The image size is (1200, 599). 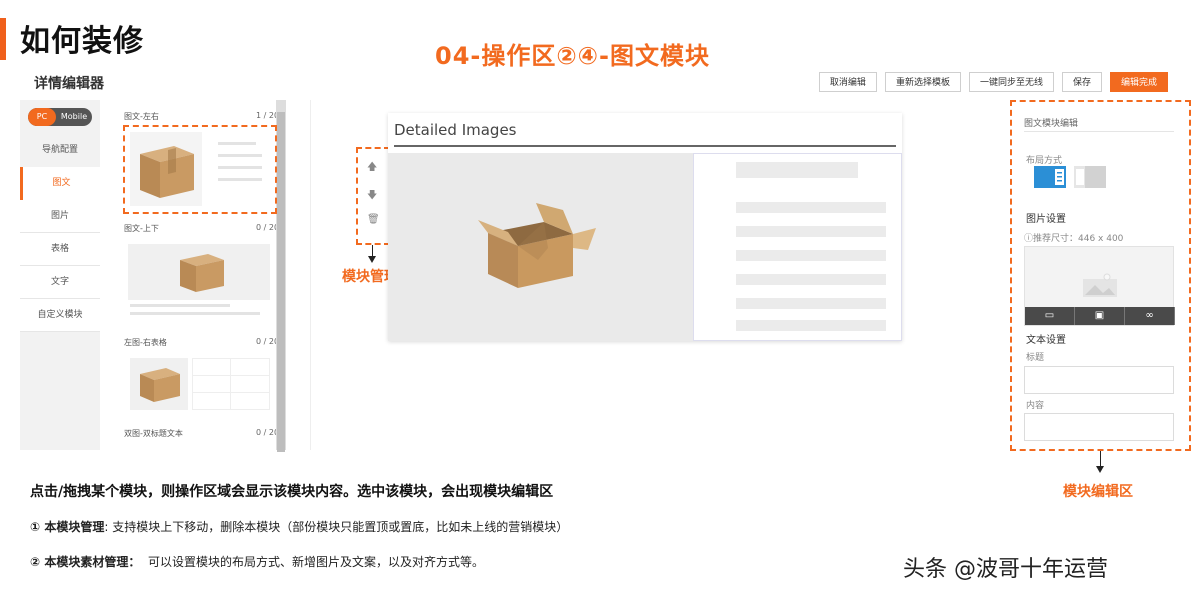 I want to click on description-item-2-text: 可以设置模块的布局方式、新增图片及文案，以及对齐方式等。, so click(x=312, y=562).